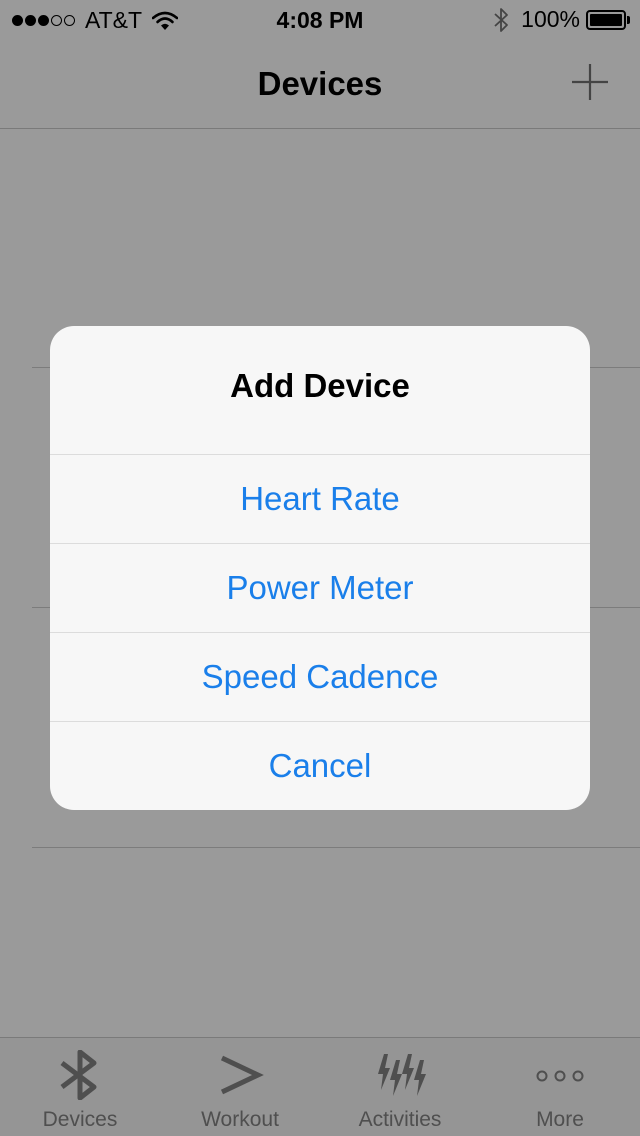 The height and width of the screenshot is (1136, 640). Describe the element at coordinates (320, 588) in the screenshot. I see `power-meter-button: Power Meter` at that location.